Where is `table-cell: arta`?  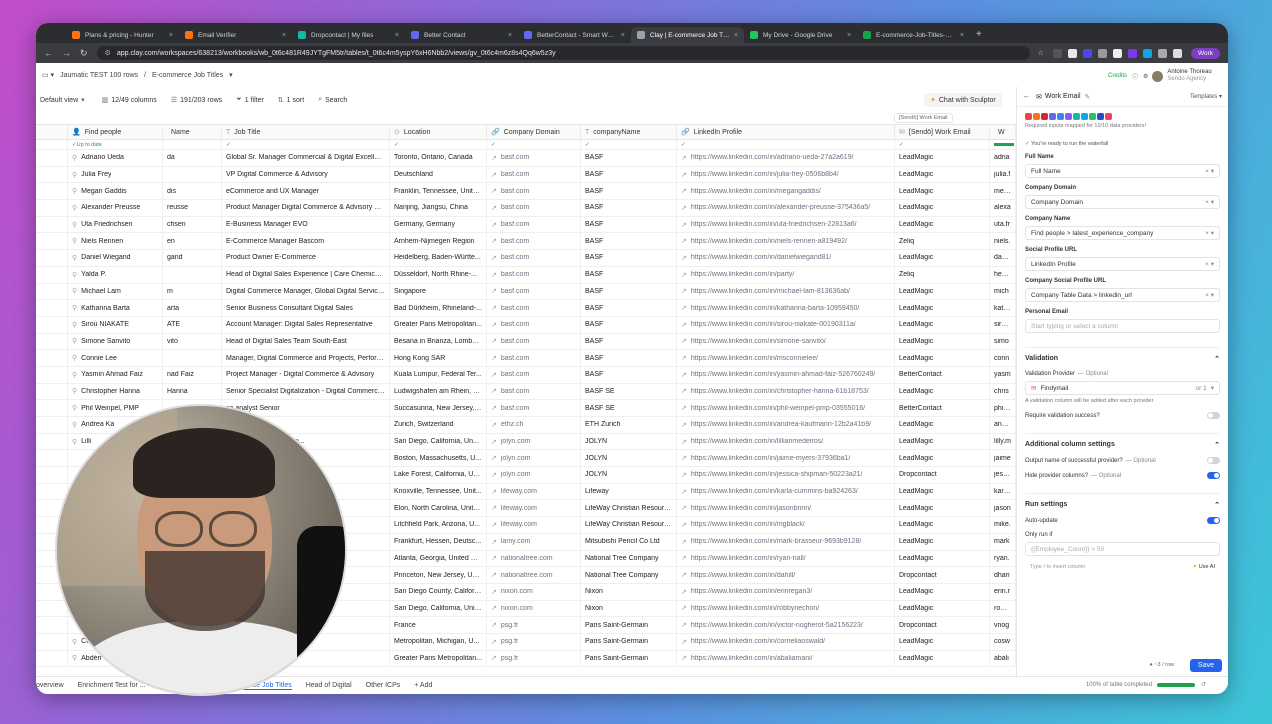 table-cell: arta is located at coordinates (192, 308).